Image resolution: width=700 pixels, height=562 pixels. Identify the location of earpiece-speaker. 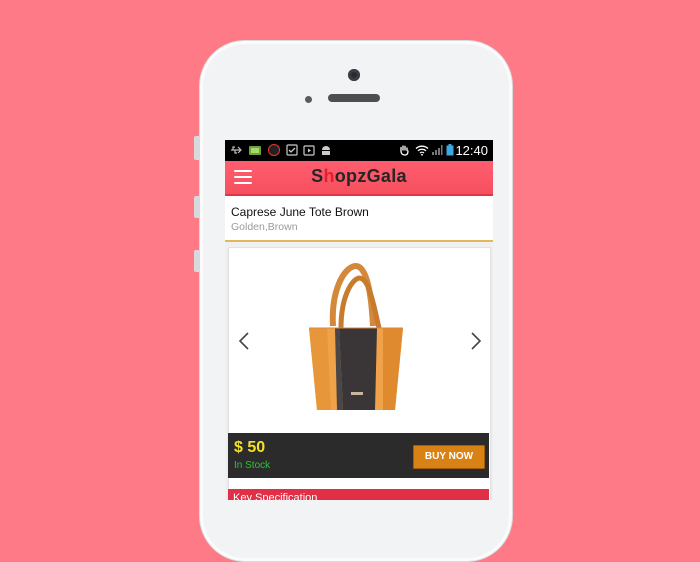
(354, 98).